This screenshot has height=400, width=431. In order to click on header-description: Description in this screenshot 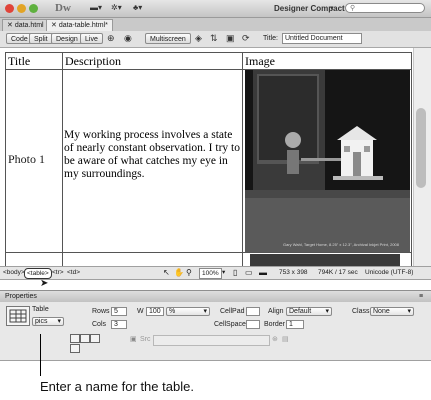, I will do `click(93, 61)`.